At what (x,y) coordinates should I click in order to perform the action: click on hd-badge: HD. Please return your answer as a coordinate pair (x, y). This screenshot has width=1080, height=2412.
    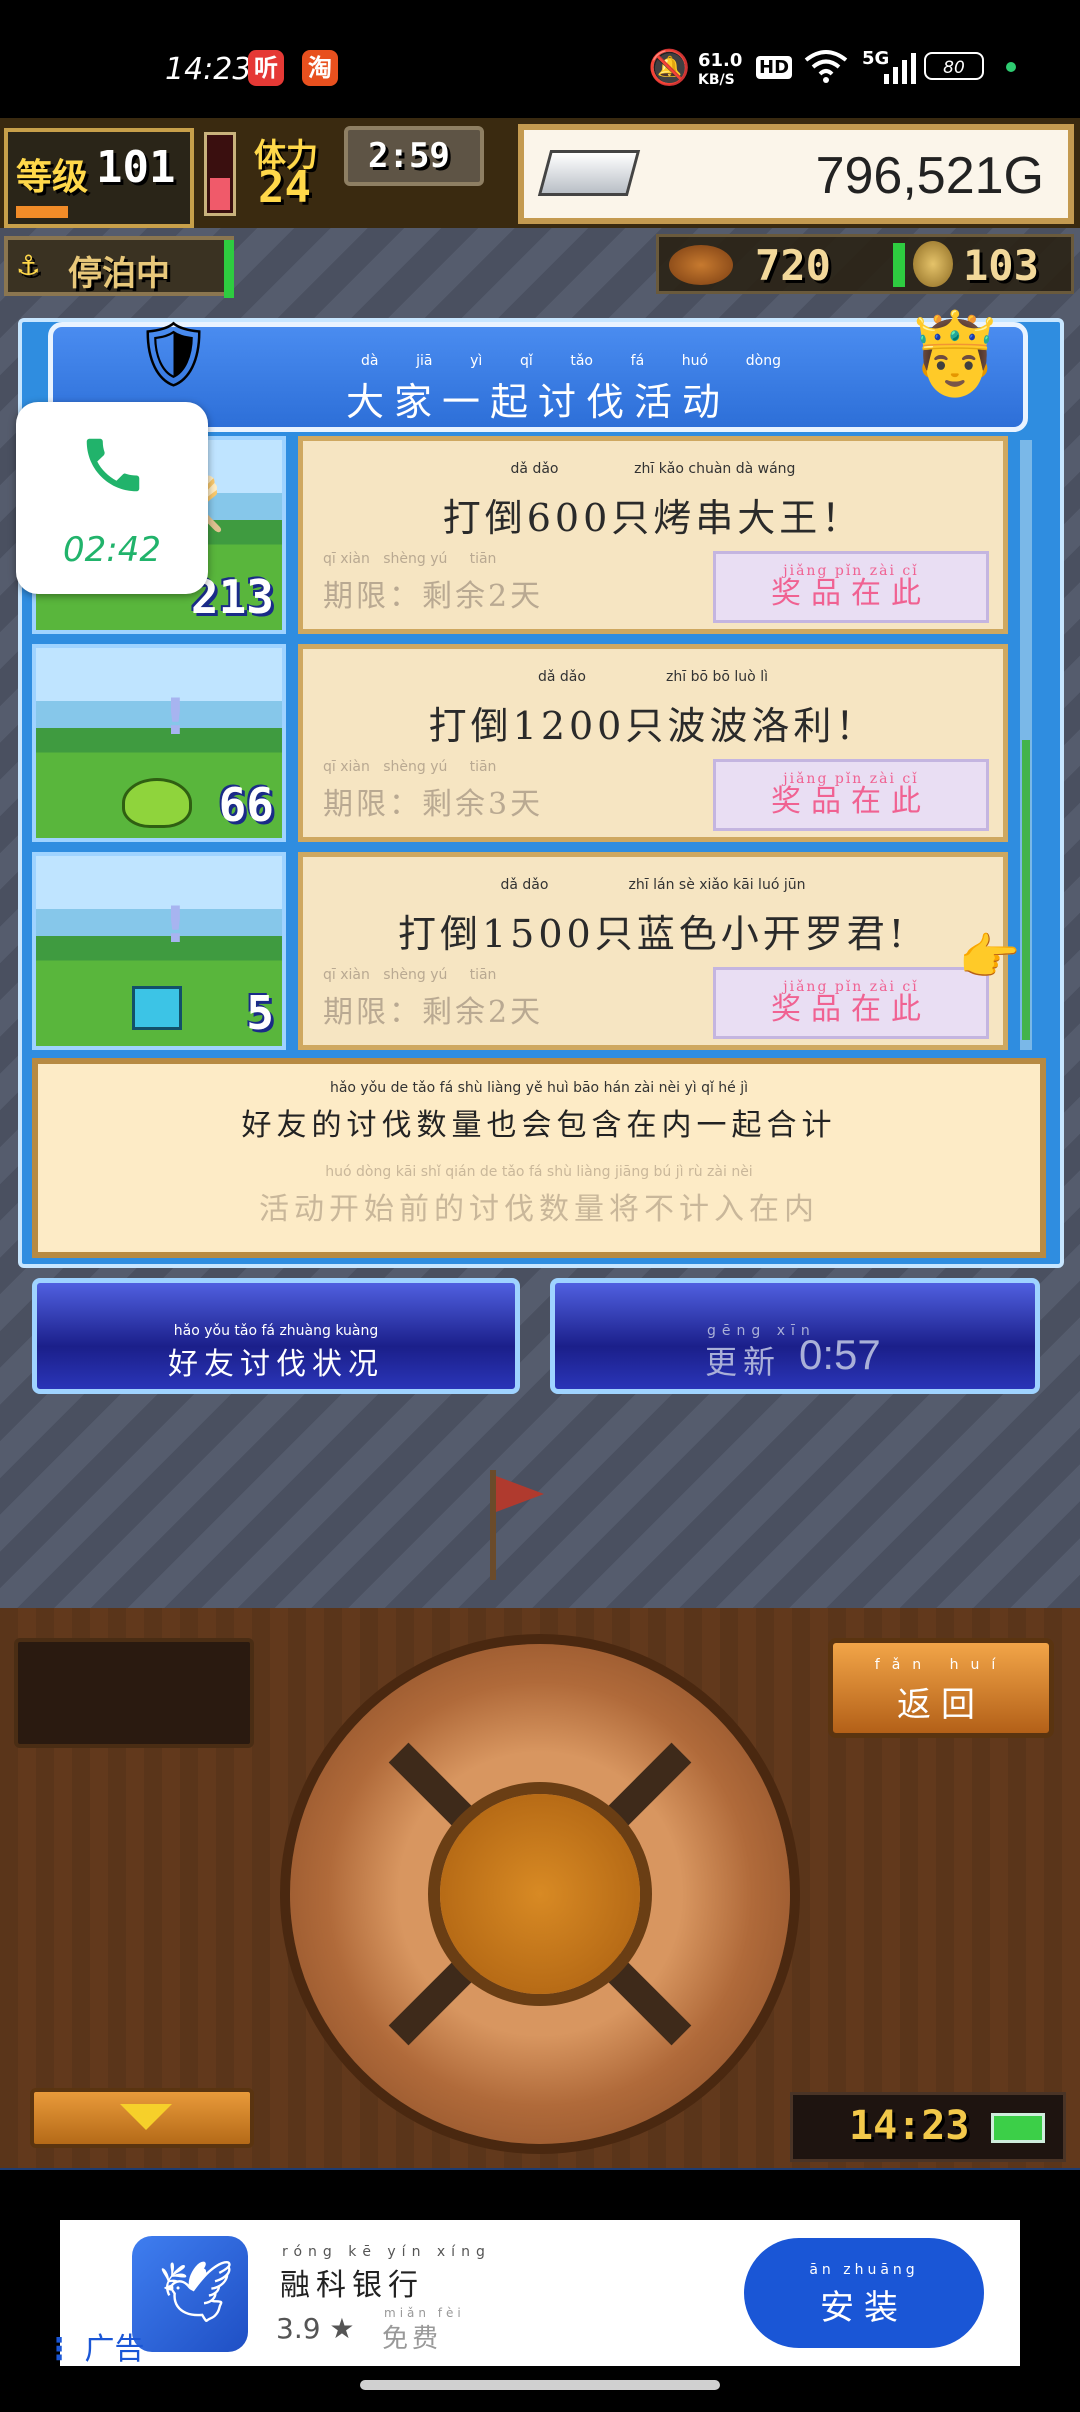
    Looking at the image, I should click on (774, 67).